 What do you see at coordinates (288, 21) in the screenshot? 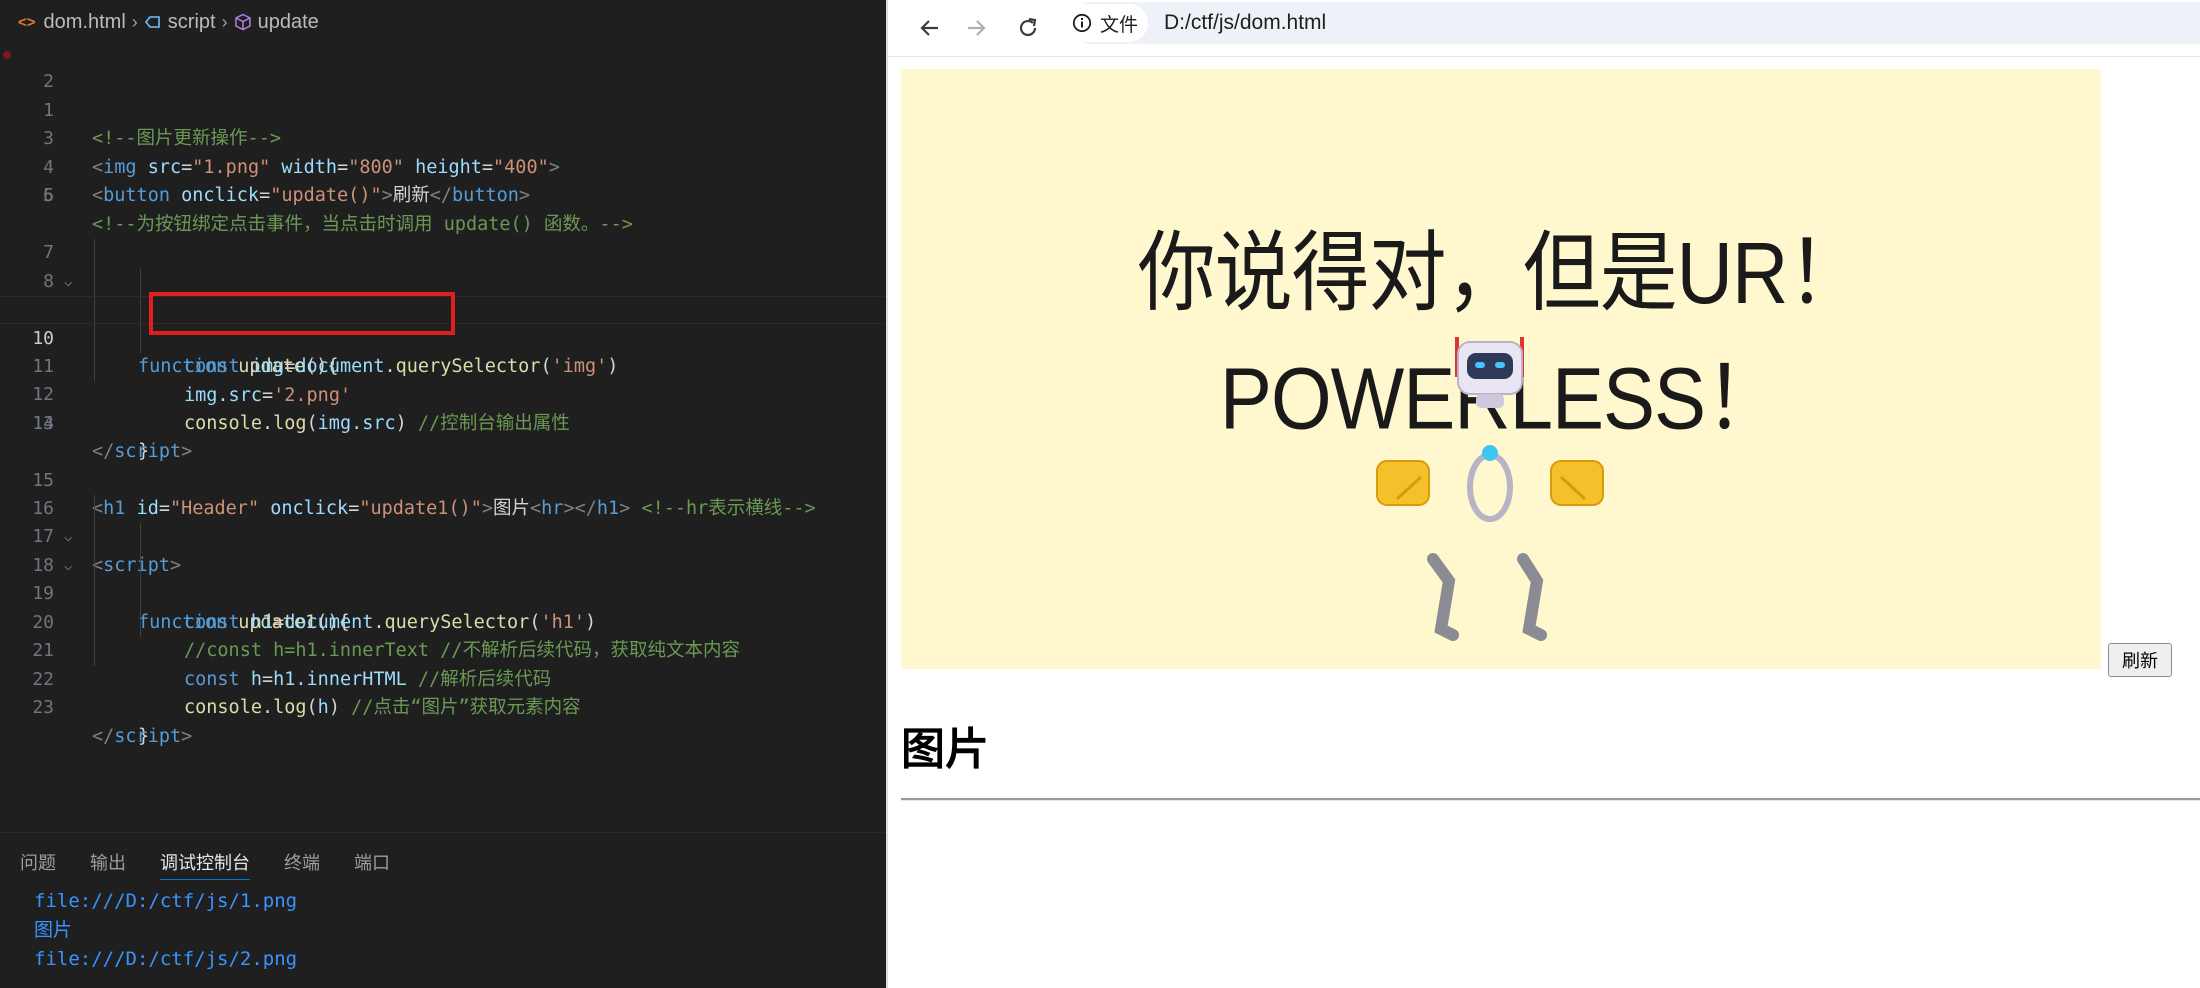
I see `breadcrumb-symbol-label: update` at bounding box center [288, 21].